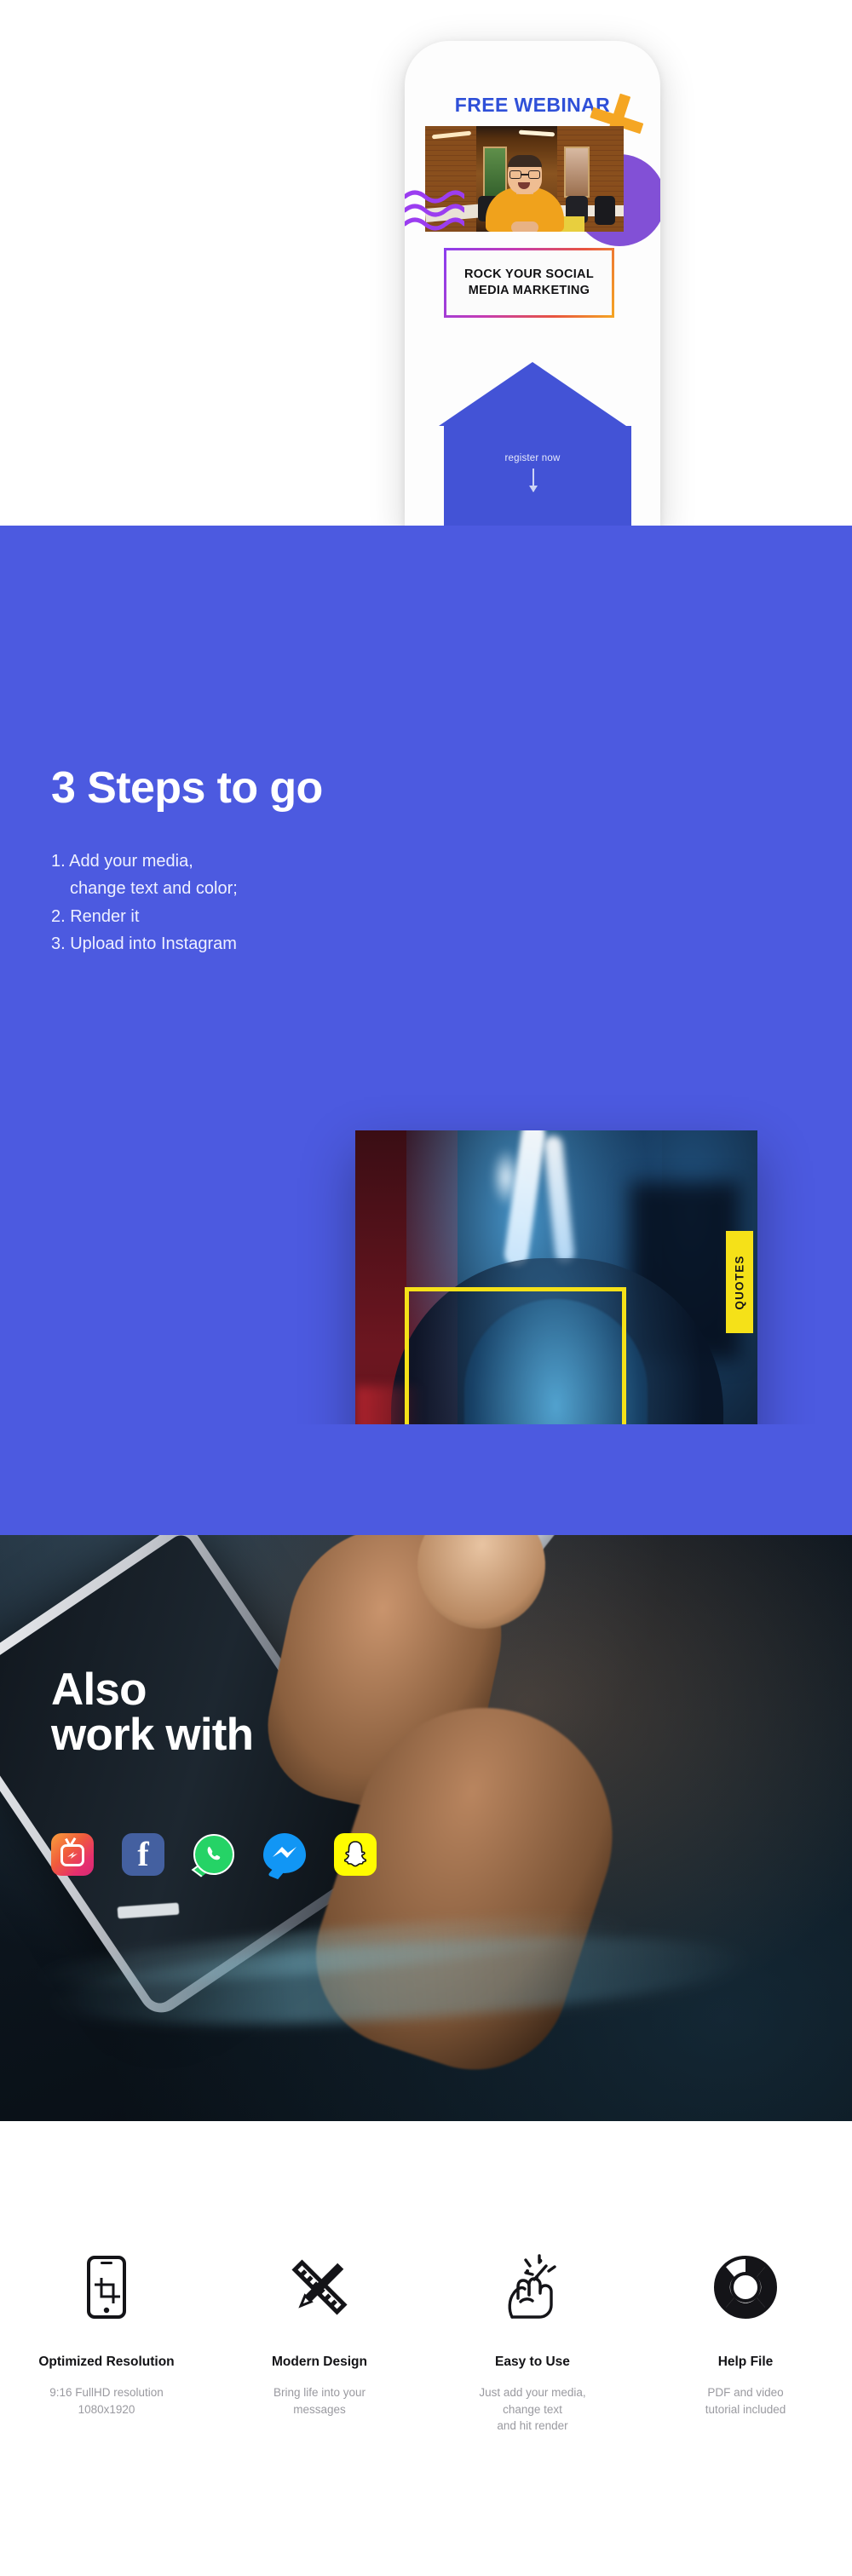 This screenshot has height=2576, width=852. I want to click on step-item-3: 3. Upload into Instagram, so click(144, 944).